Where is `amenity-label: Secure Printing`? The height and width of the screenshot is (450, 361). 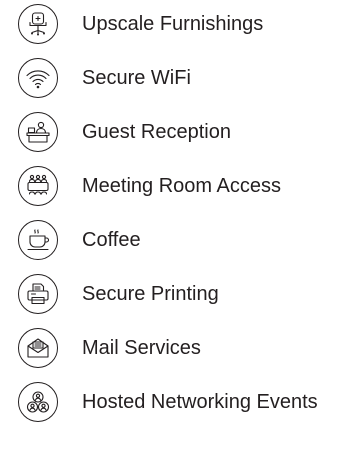 amenity-label: Secure Printing is located at coordinates (150, 294).